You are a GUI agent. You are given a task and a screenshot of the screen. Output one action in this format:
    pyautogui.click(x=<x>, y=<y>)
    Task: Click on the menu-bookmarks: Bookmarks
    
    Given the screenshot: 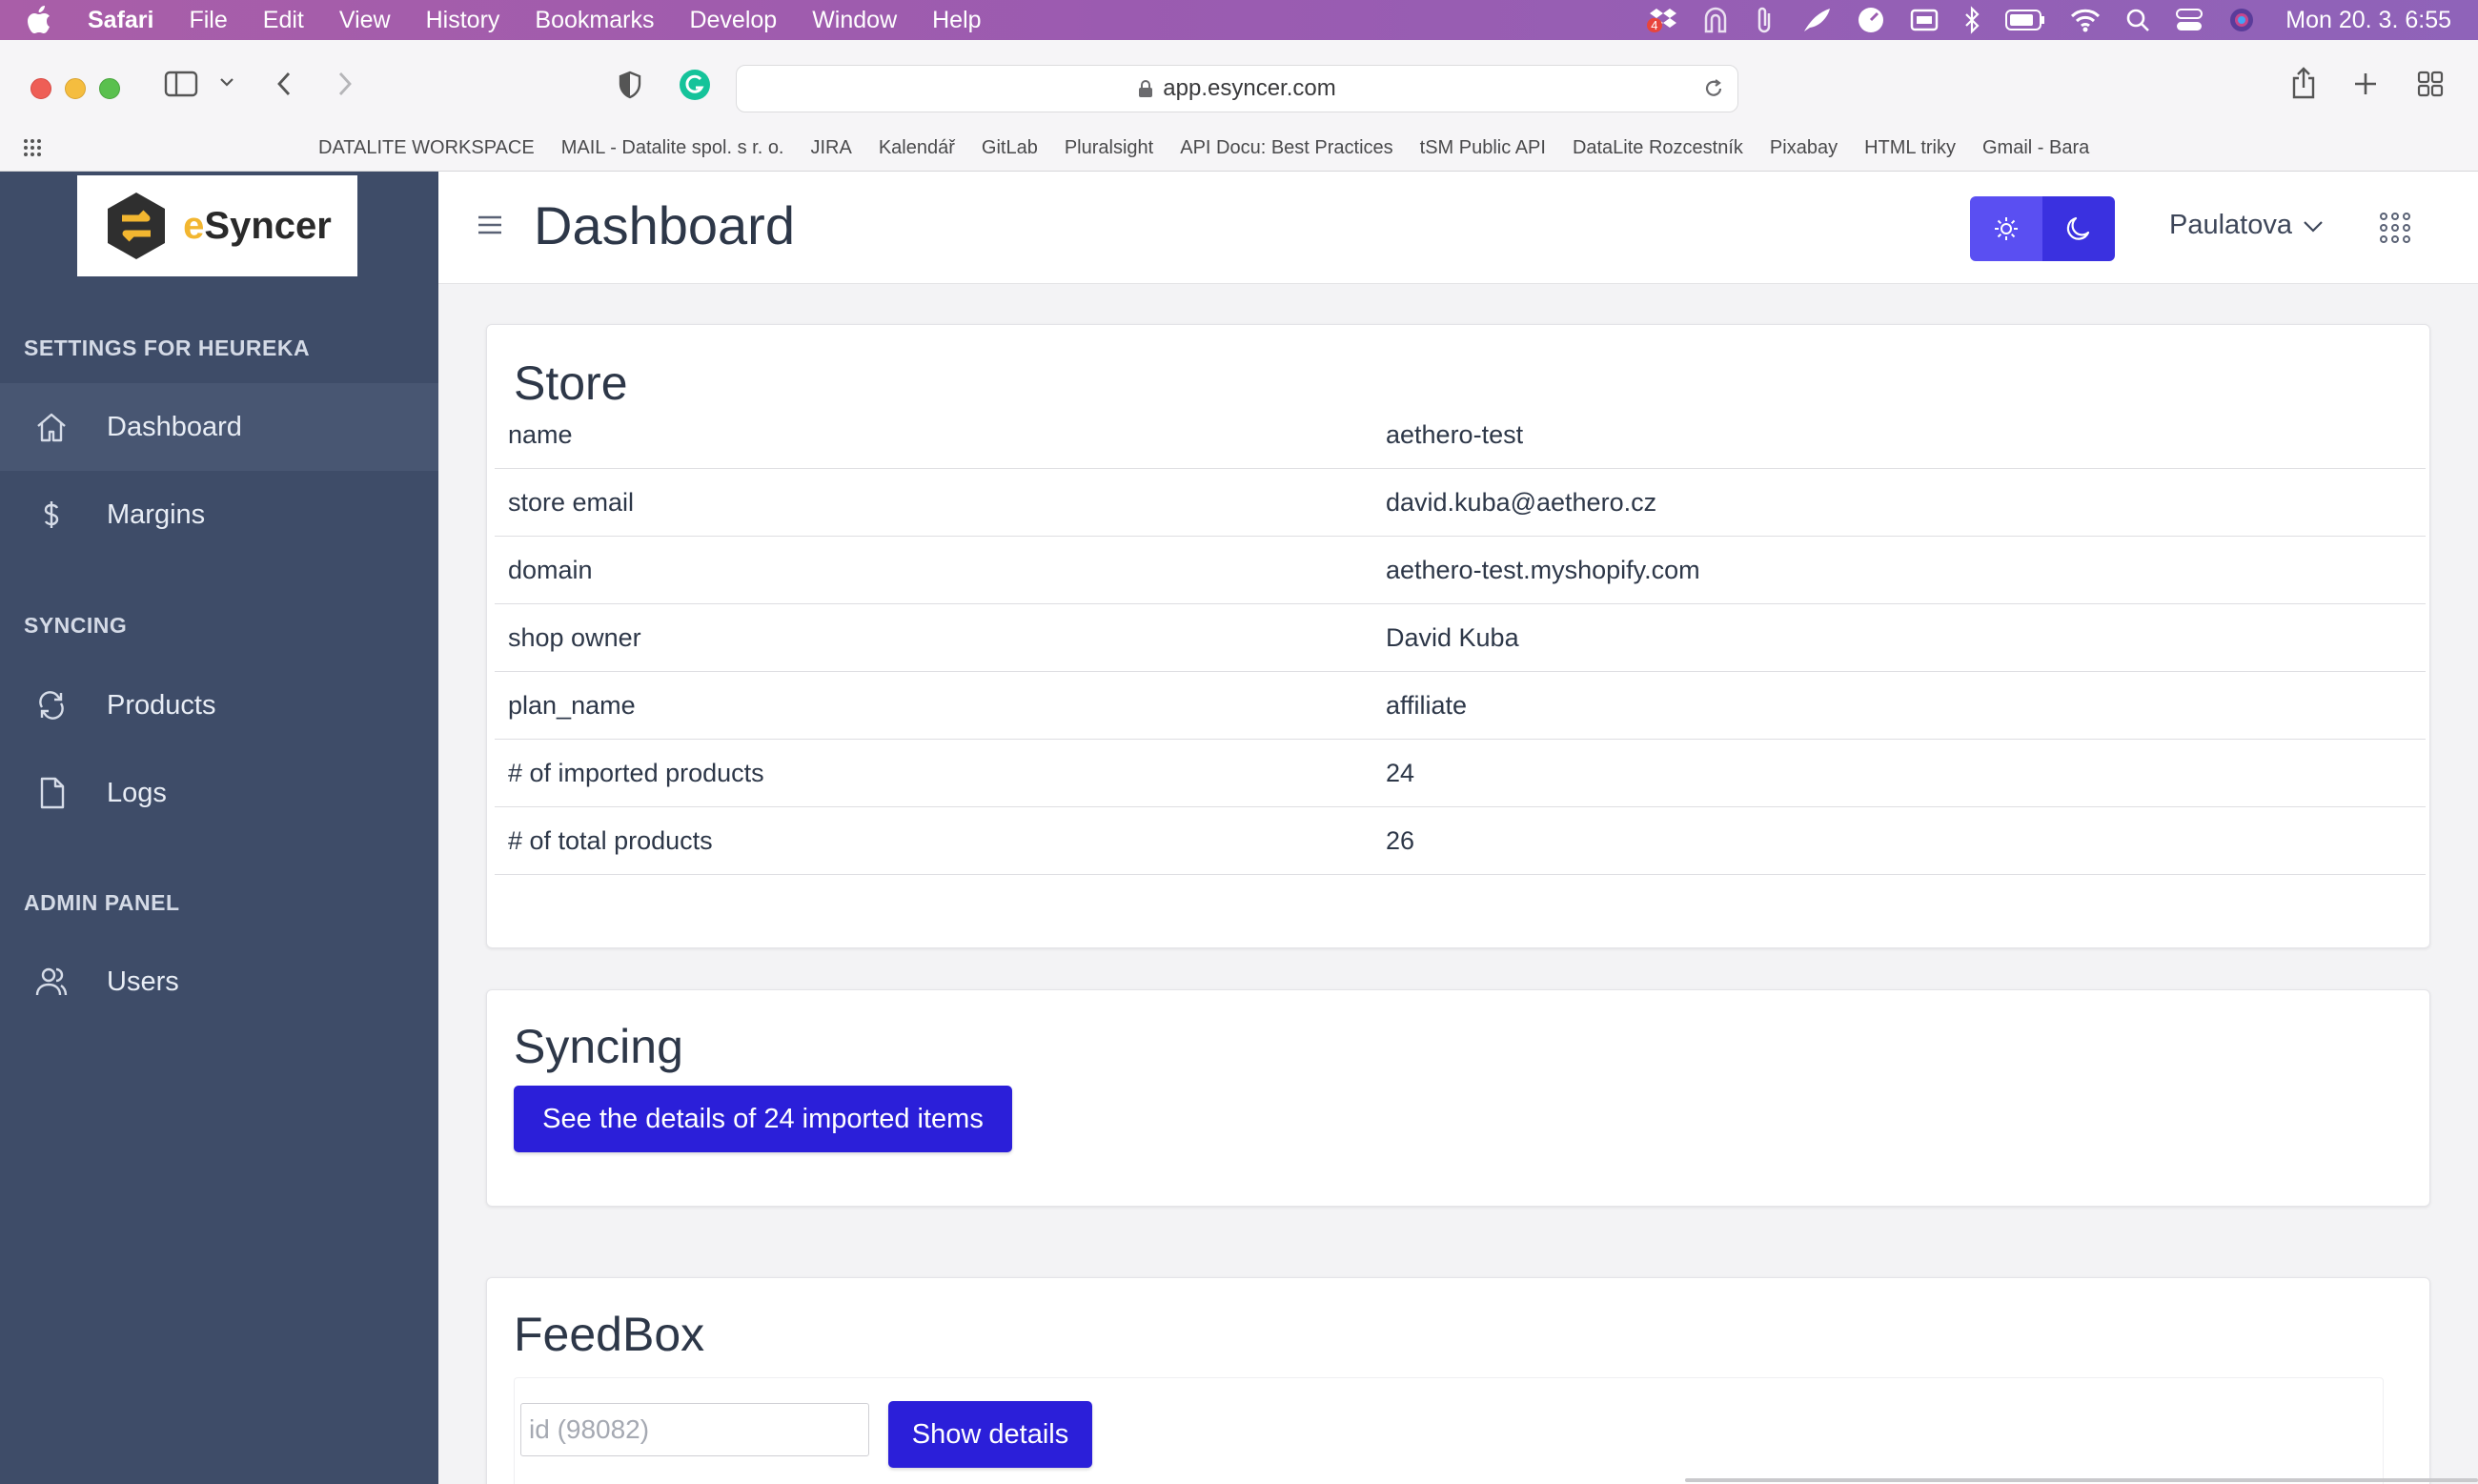 What is the action you would take?
    pyautogui.click(x=594, y=20)
    